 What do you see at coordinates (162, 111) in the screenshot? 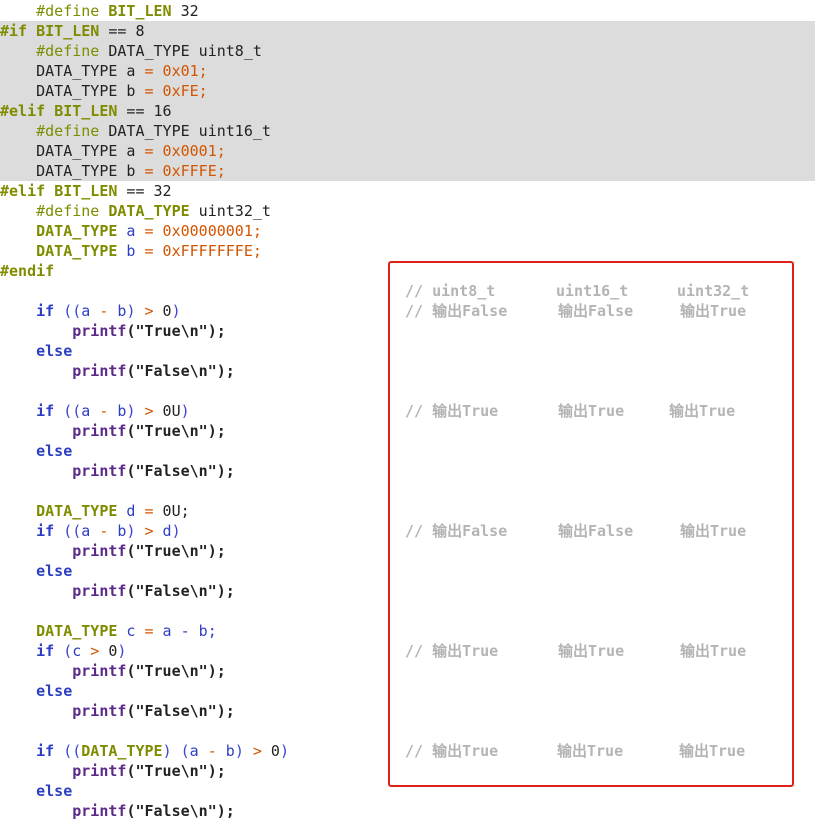
I see `literal: 16` at bounding box center [162, 111].